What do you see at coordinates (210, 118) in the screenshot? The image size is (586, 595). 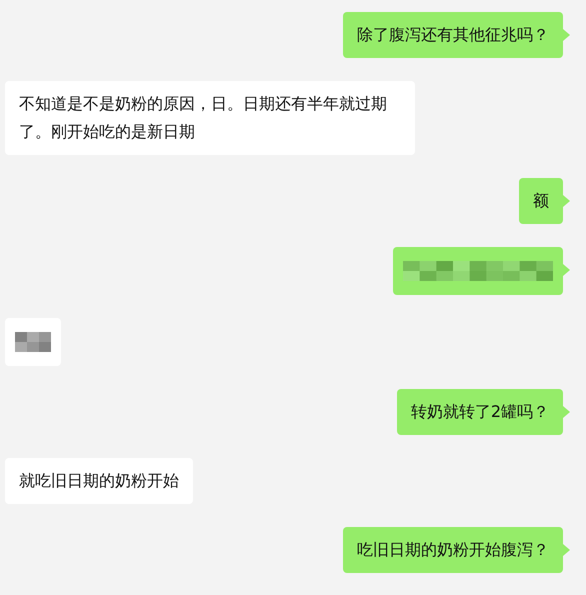 I see `message-bubble: 不知道是不是奶粉的原因，日。日期还有半年就过期了。刚开始吃的是新日期` at bounding box center [210, 118].